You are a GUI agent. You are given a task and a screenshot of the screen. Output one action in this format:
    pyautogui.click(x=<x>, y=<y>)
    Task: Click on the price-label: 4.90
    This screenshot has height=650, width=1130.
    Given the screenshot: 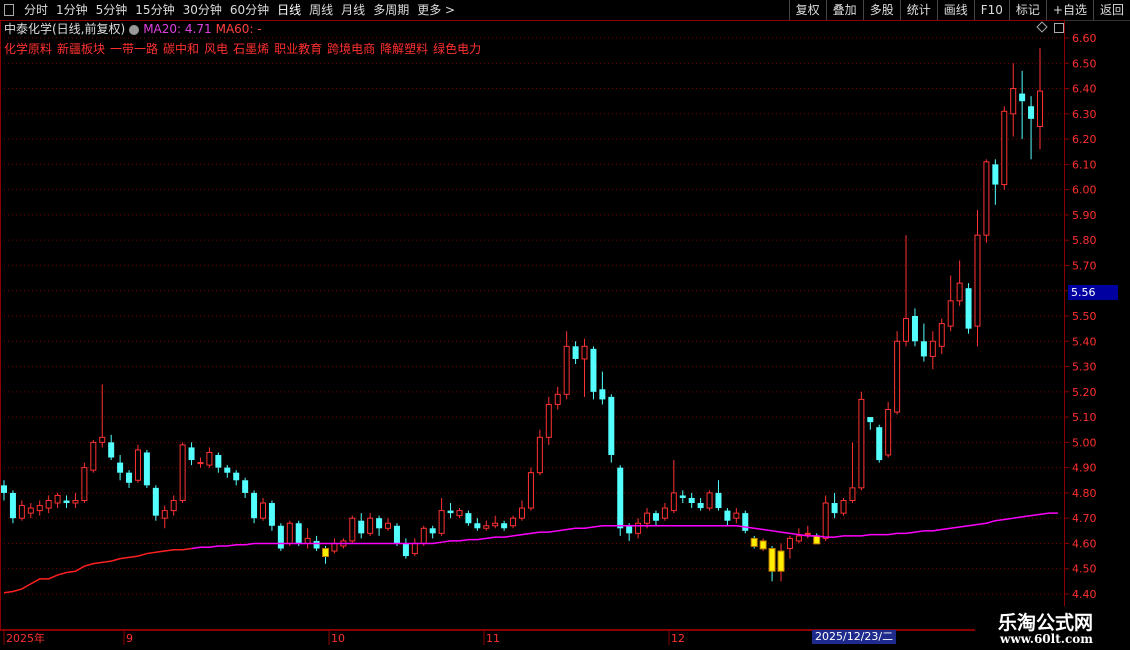 What is the action you would take?
    pyautogui.click(x=1084, y=468)
    